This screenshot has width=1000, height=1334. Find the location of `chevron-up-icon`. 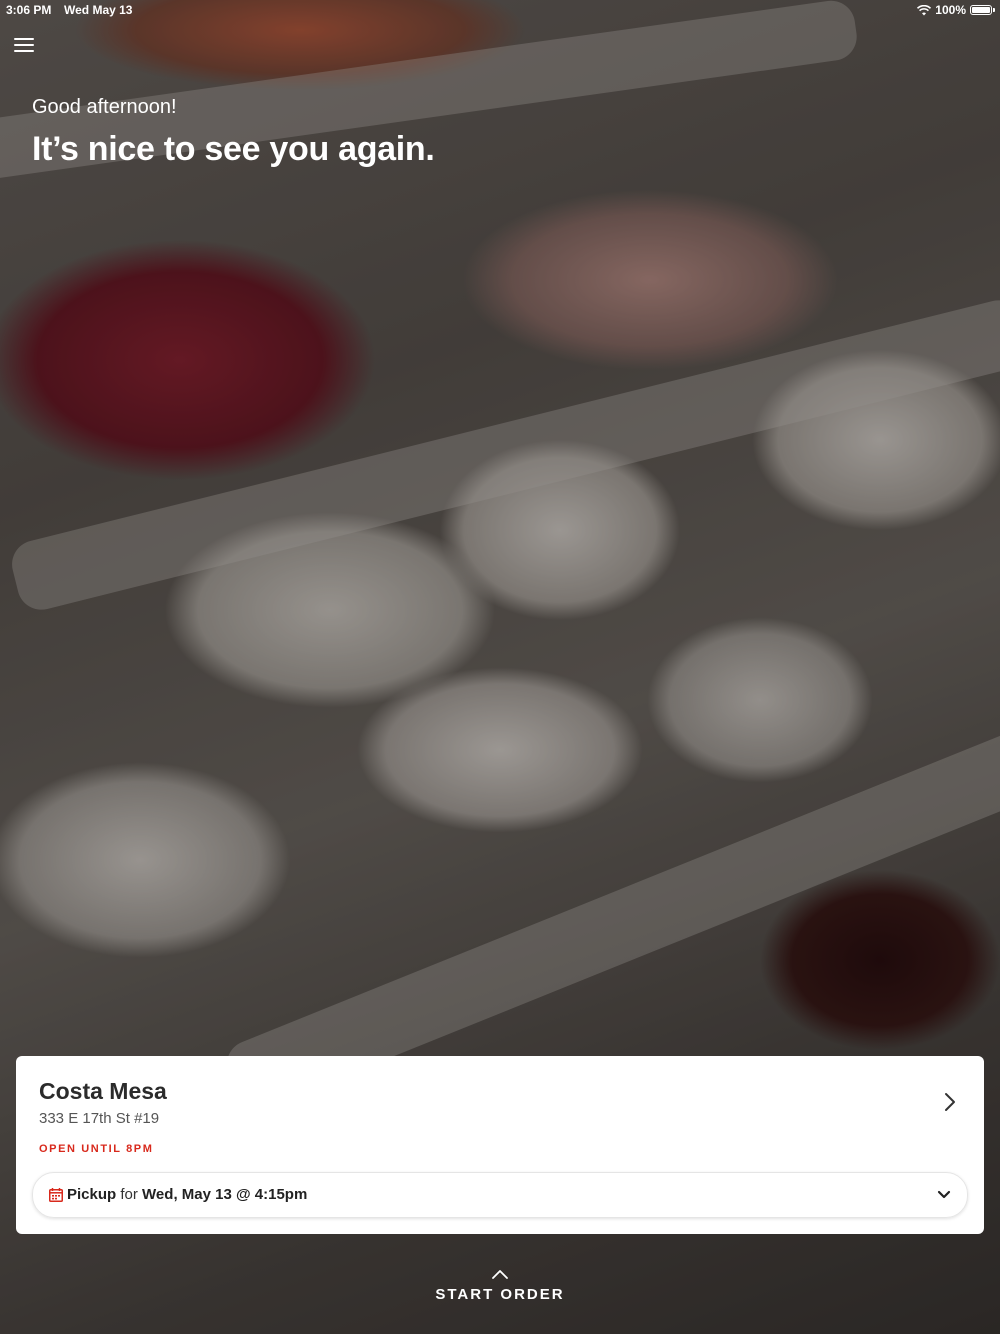

chevron-up-icon is located at coordinates (500, 1274).